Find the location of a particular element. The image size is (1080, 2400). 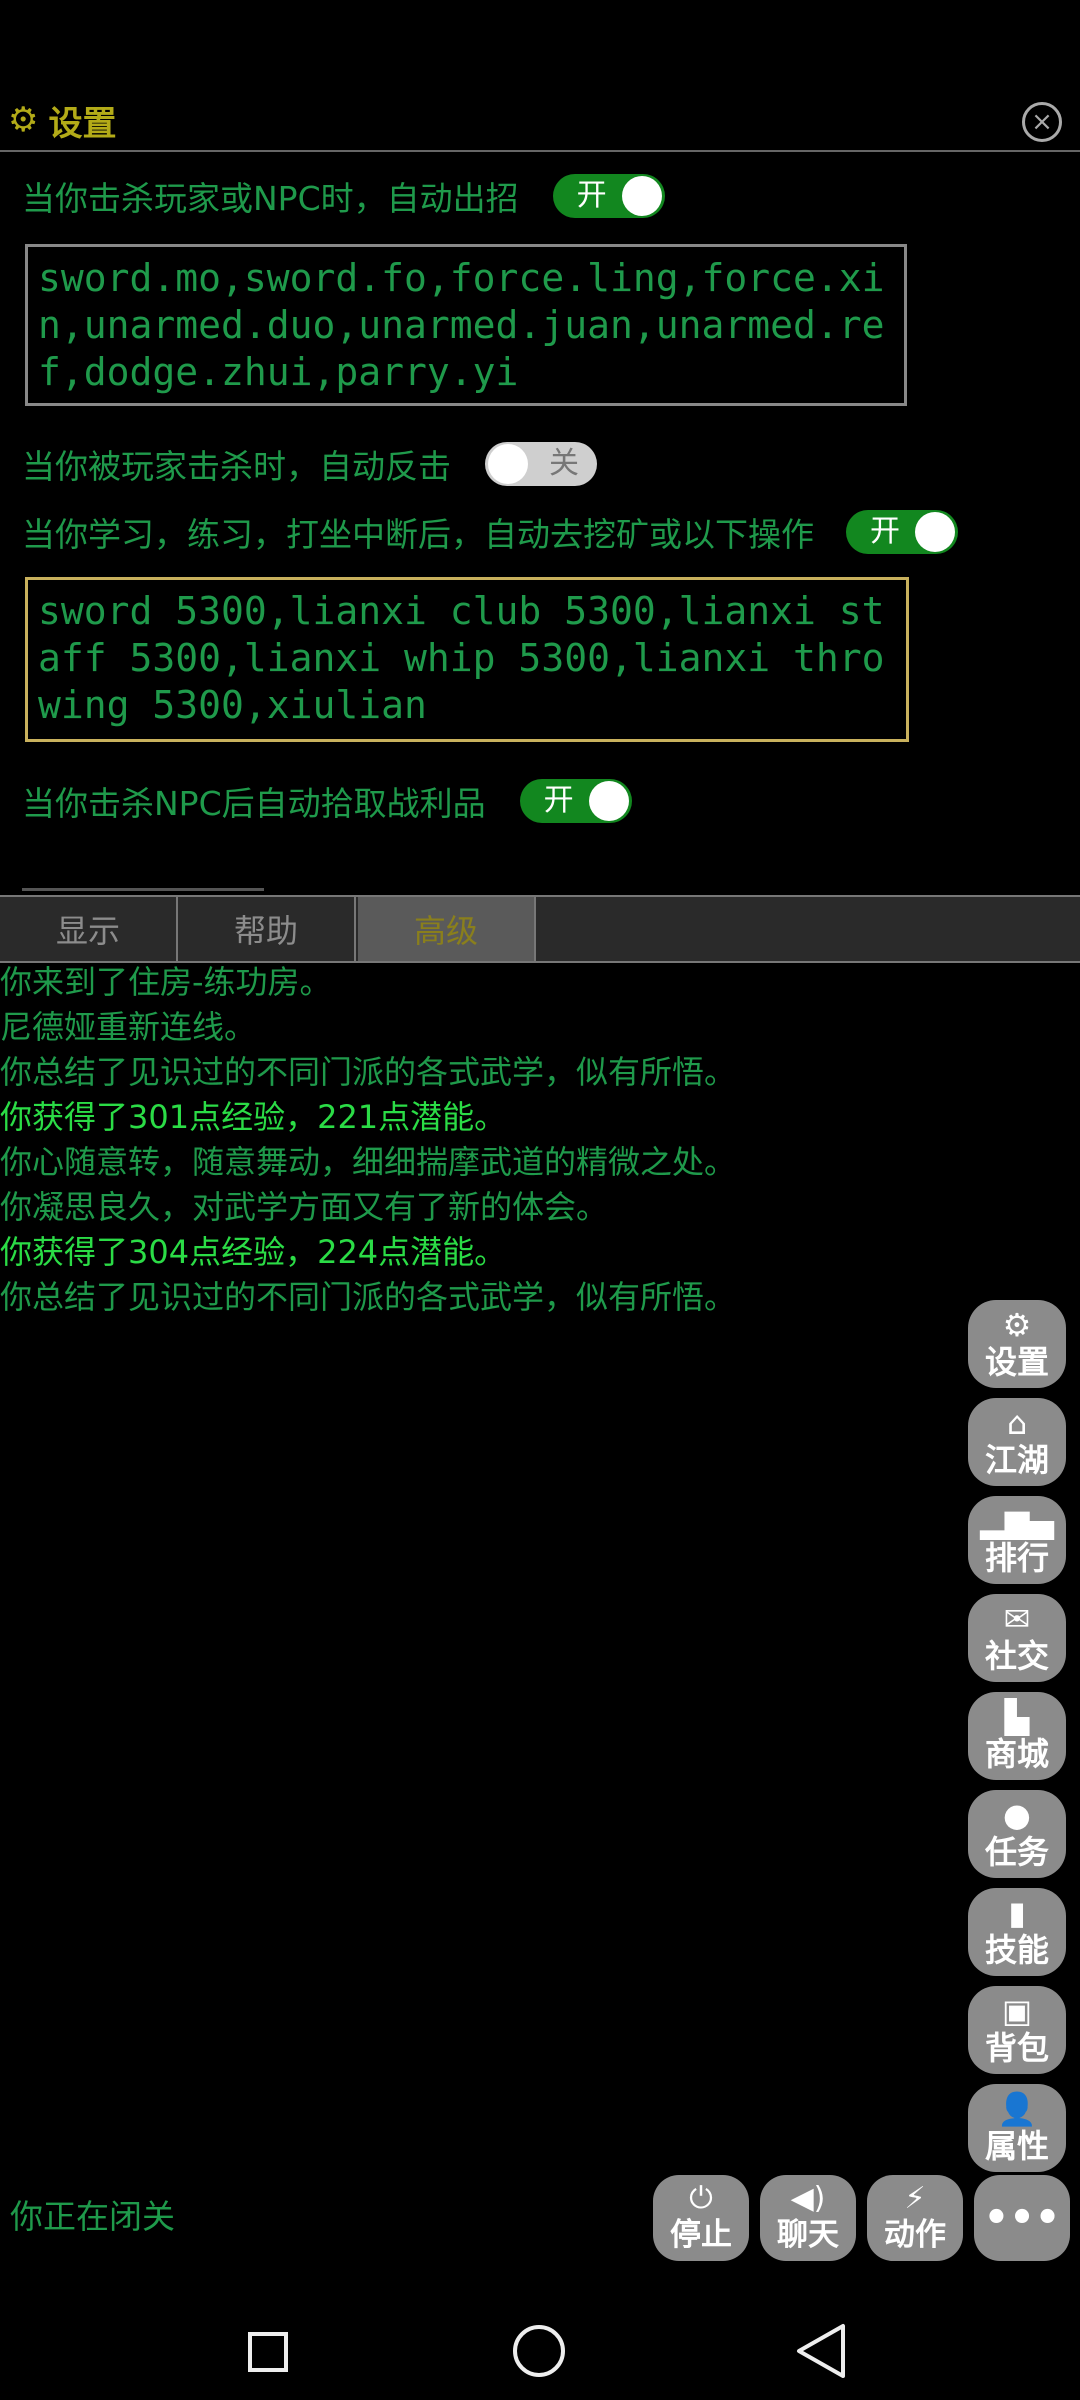

scroll-indicator is located at coordinates (143, 889).